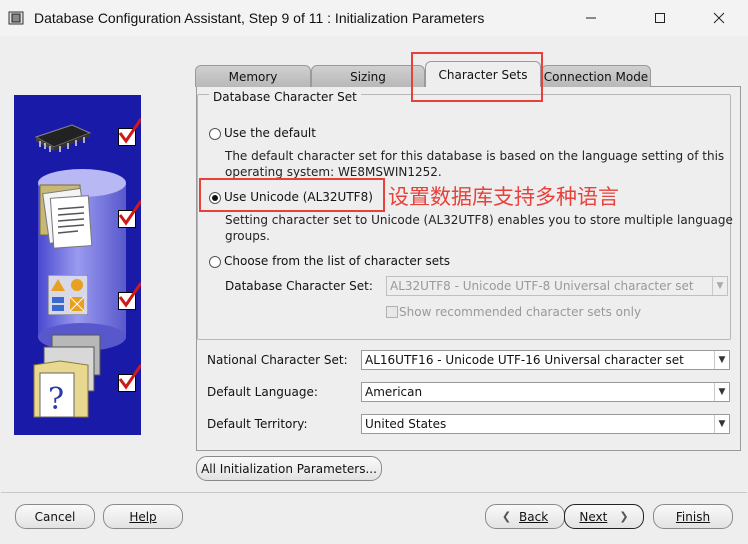  What do you see at coordinates (63, 138) in the screenshot?
I see `memory-chip-icon` at bounding box center [63, 138].